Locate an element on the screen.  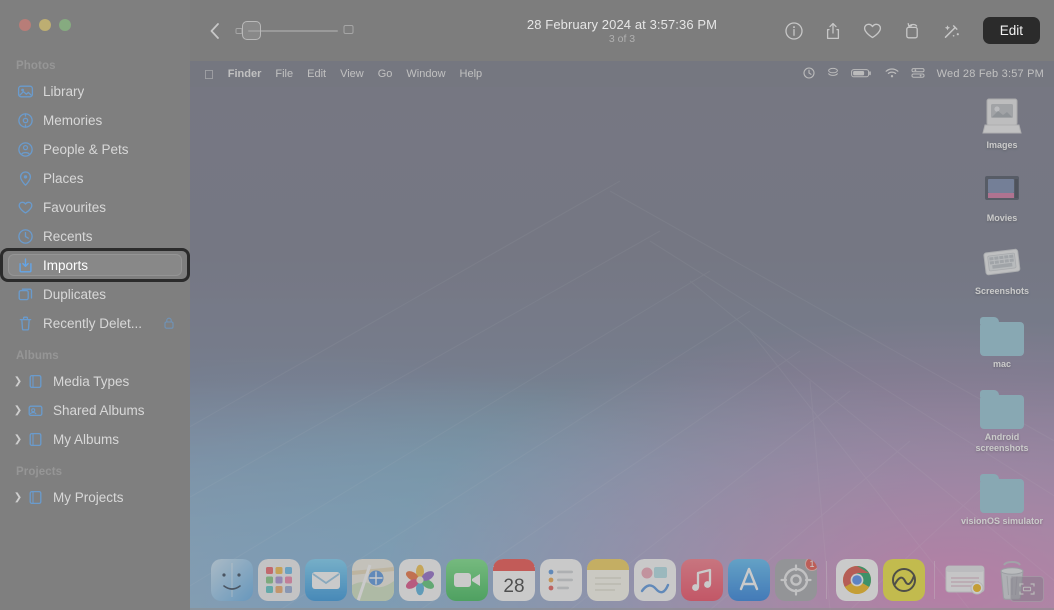
menu-bar-status: Wed 28 Feb 3:57 PM is located at coordinates (923, 74).